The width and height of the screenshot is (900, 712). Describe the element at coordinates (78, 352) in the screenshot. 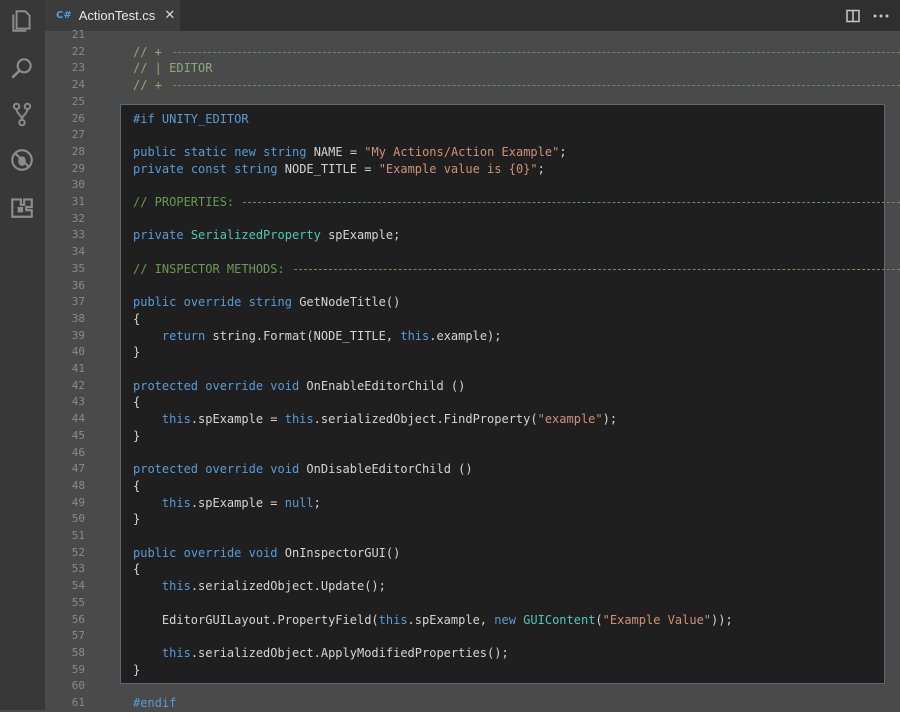

I see `line-number: 40` at that location.